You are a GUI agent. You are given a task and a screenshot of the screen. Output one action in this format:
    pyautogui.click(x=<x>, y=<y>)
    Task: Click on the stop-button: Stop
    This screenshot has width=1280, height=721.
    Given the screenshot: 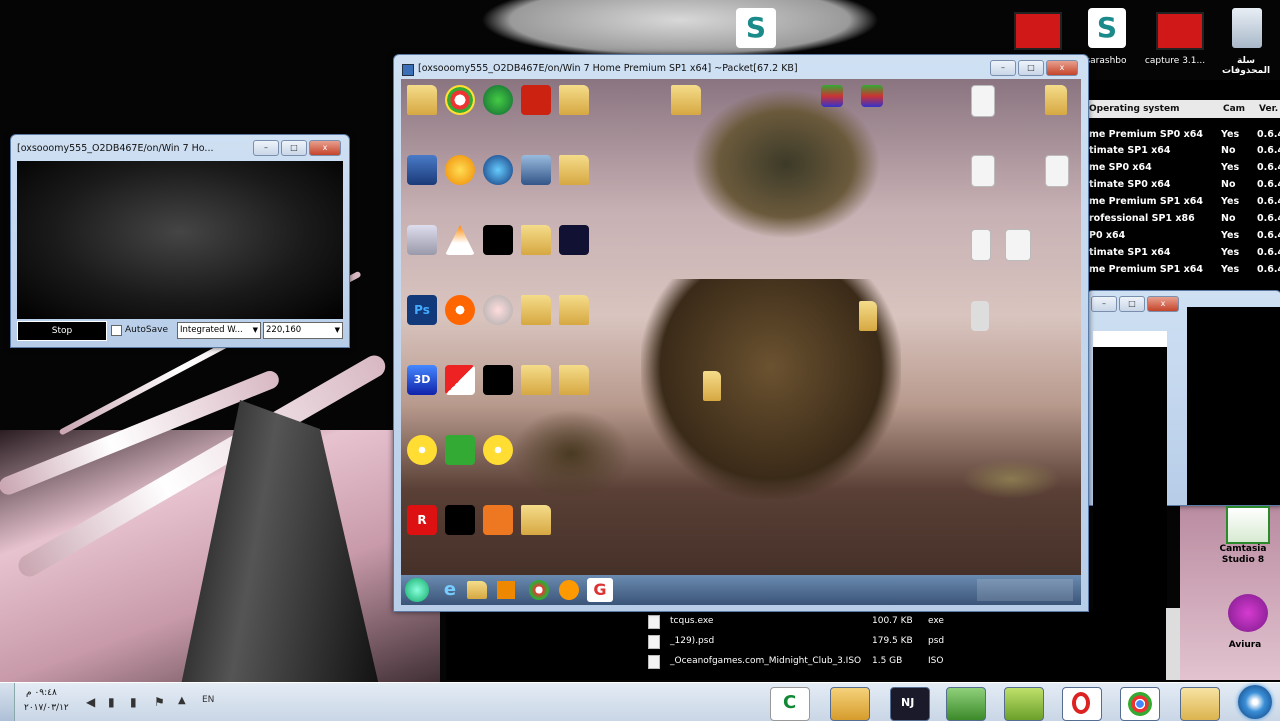 What is the action you would take?
    pyautogui.click(x=62, y=331)
    